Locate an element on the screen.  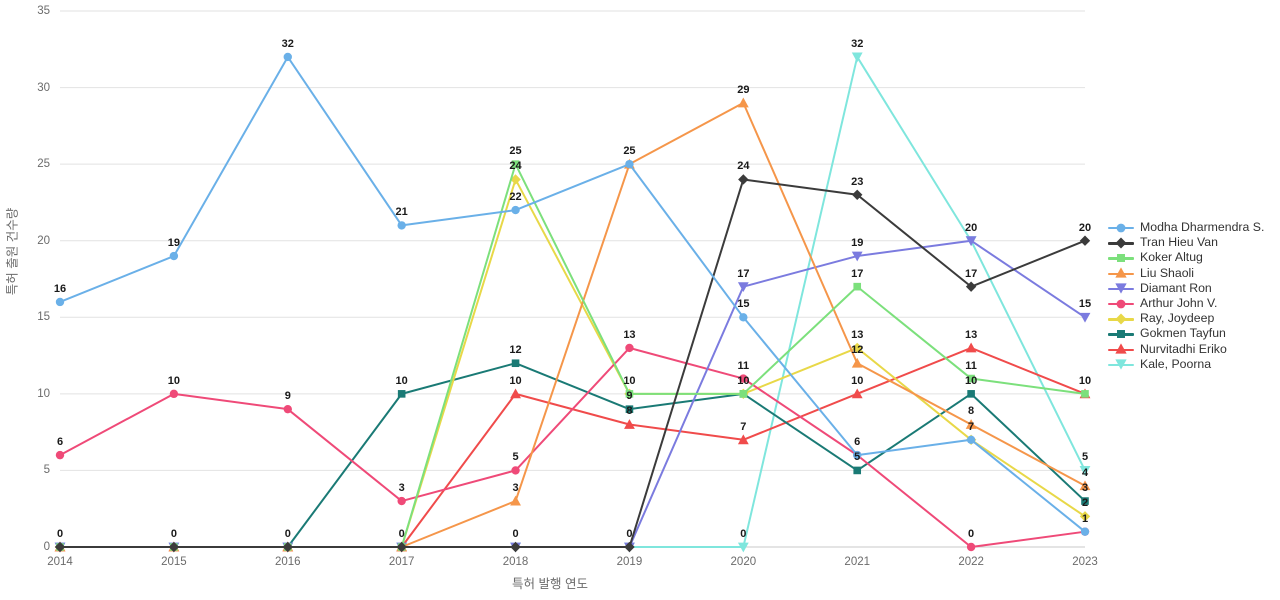
legend-label: Liu Shaoli is located at coordinates (1167, 272).